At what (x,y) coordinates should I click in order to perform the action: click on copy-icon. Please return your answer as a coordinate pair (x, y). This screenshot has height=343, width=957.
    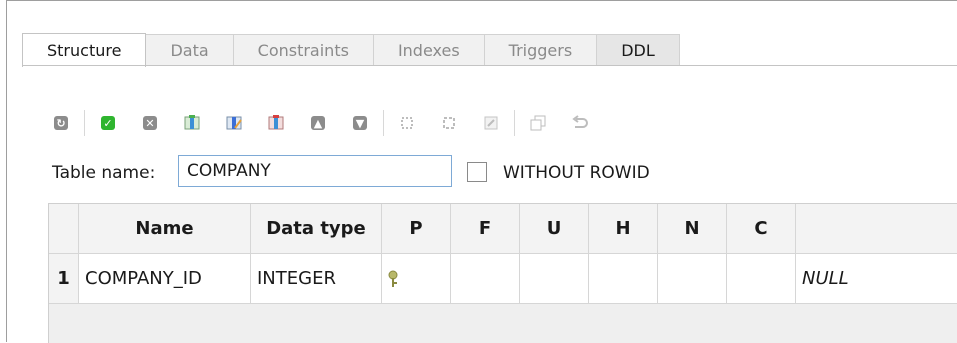
    Looking at the image, I should click on (538, 123).